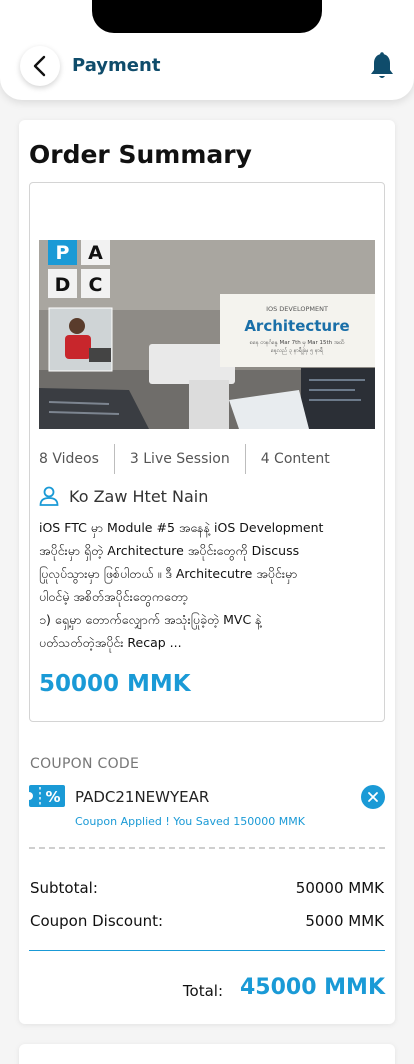  What do you see at coordinates (114, 596) in the screenshot?
I see `description-line: ပါဝင်မဲ့ အစိတ်အပိုင်းတွေကတော့` at bounding box center [114, 596].